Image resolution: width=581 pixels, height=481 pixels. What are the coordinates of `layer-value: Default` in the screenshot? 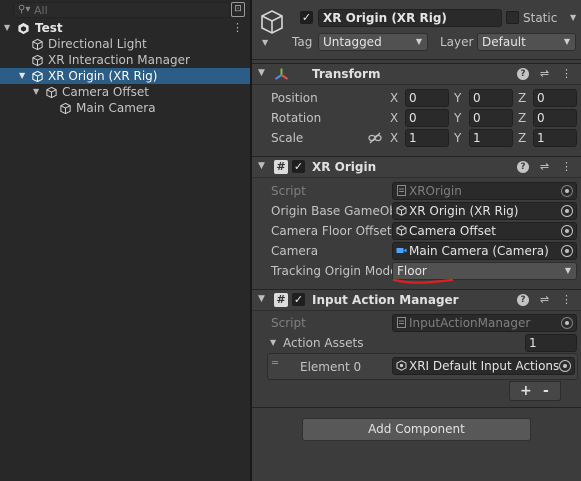 It's located at (504, 42).